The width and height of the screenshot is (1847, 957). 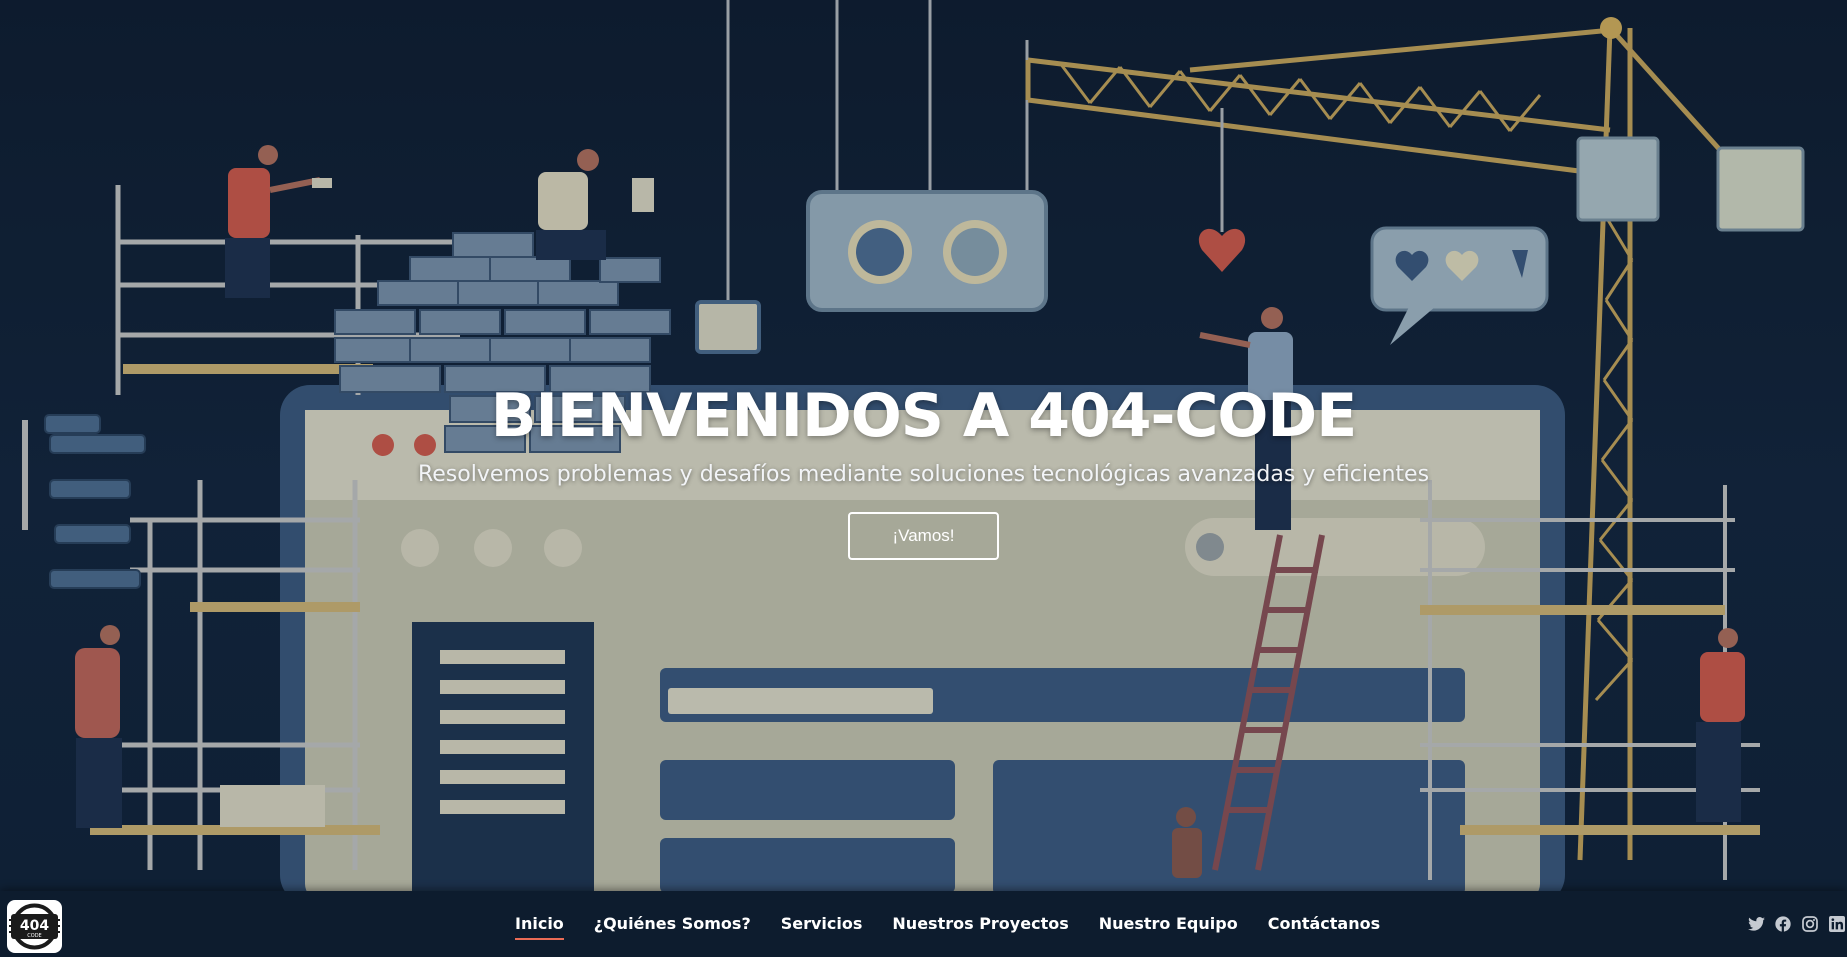 I want to click on facebook-icon, so click(x=1783, y=924).